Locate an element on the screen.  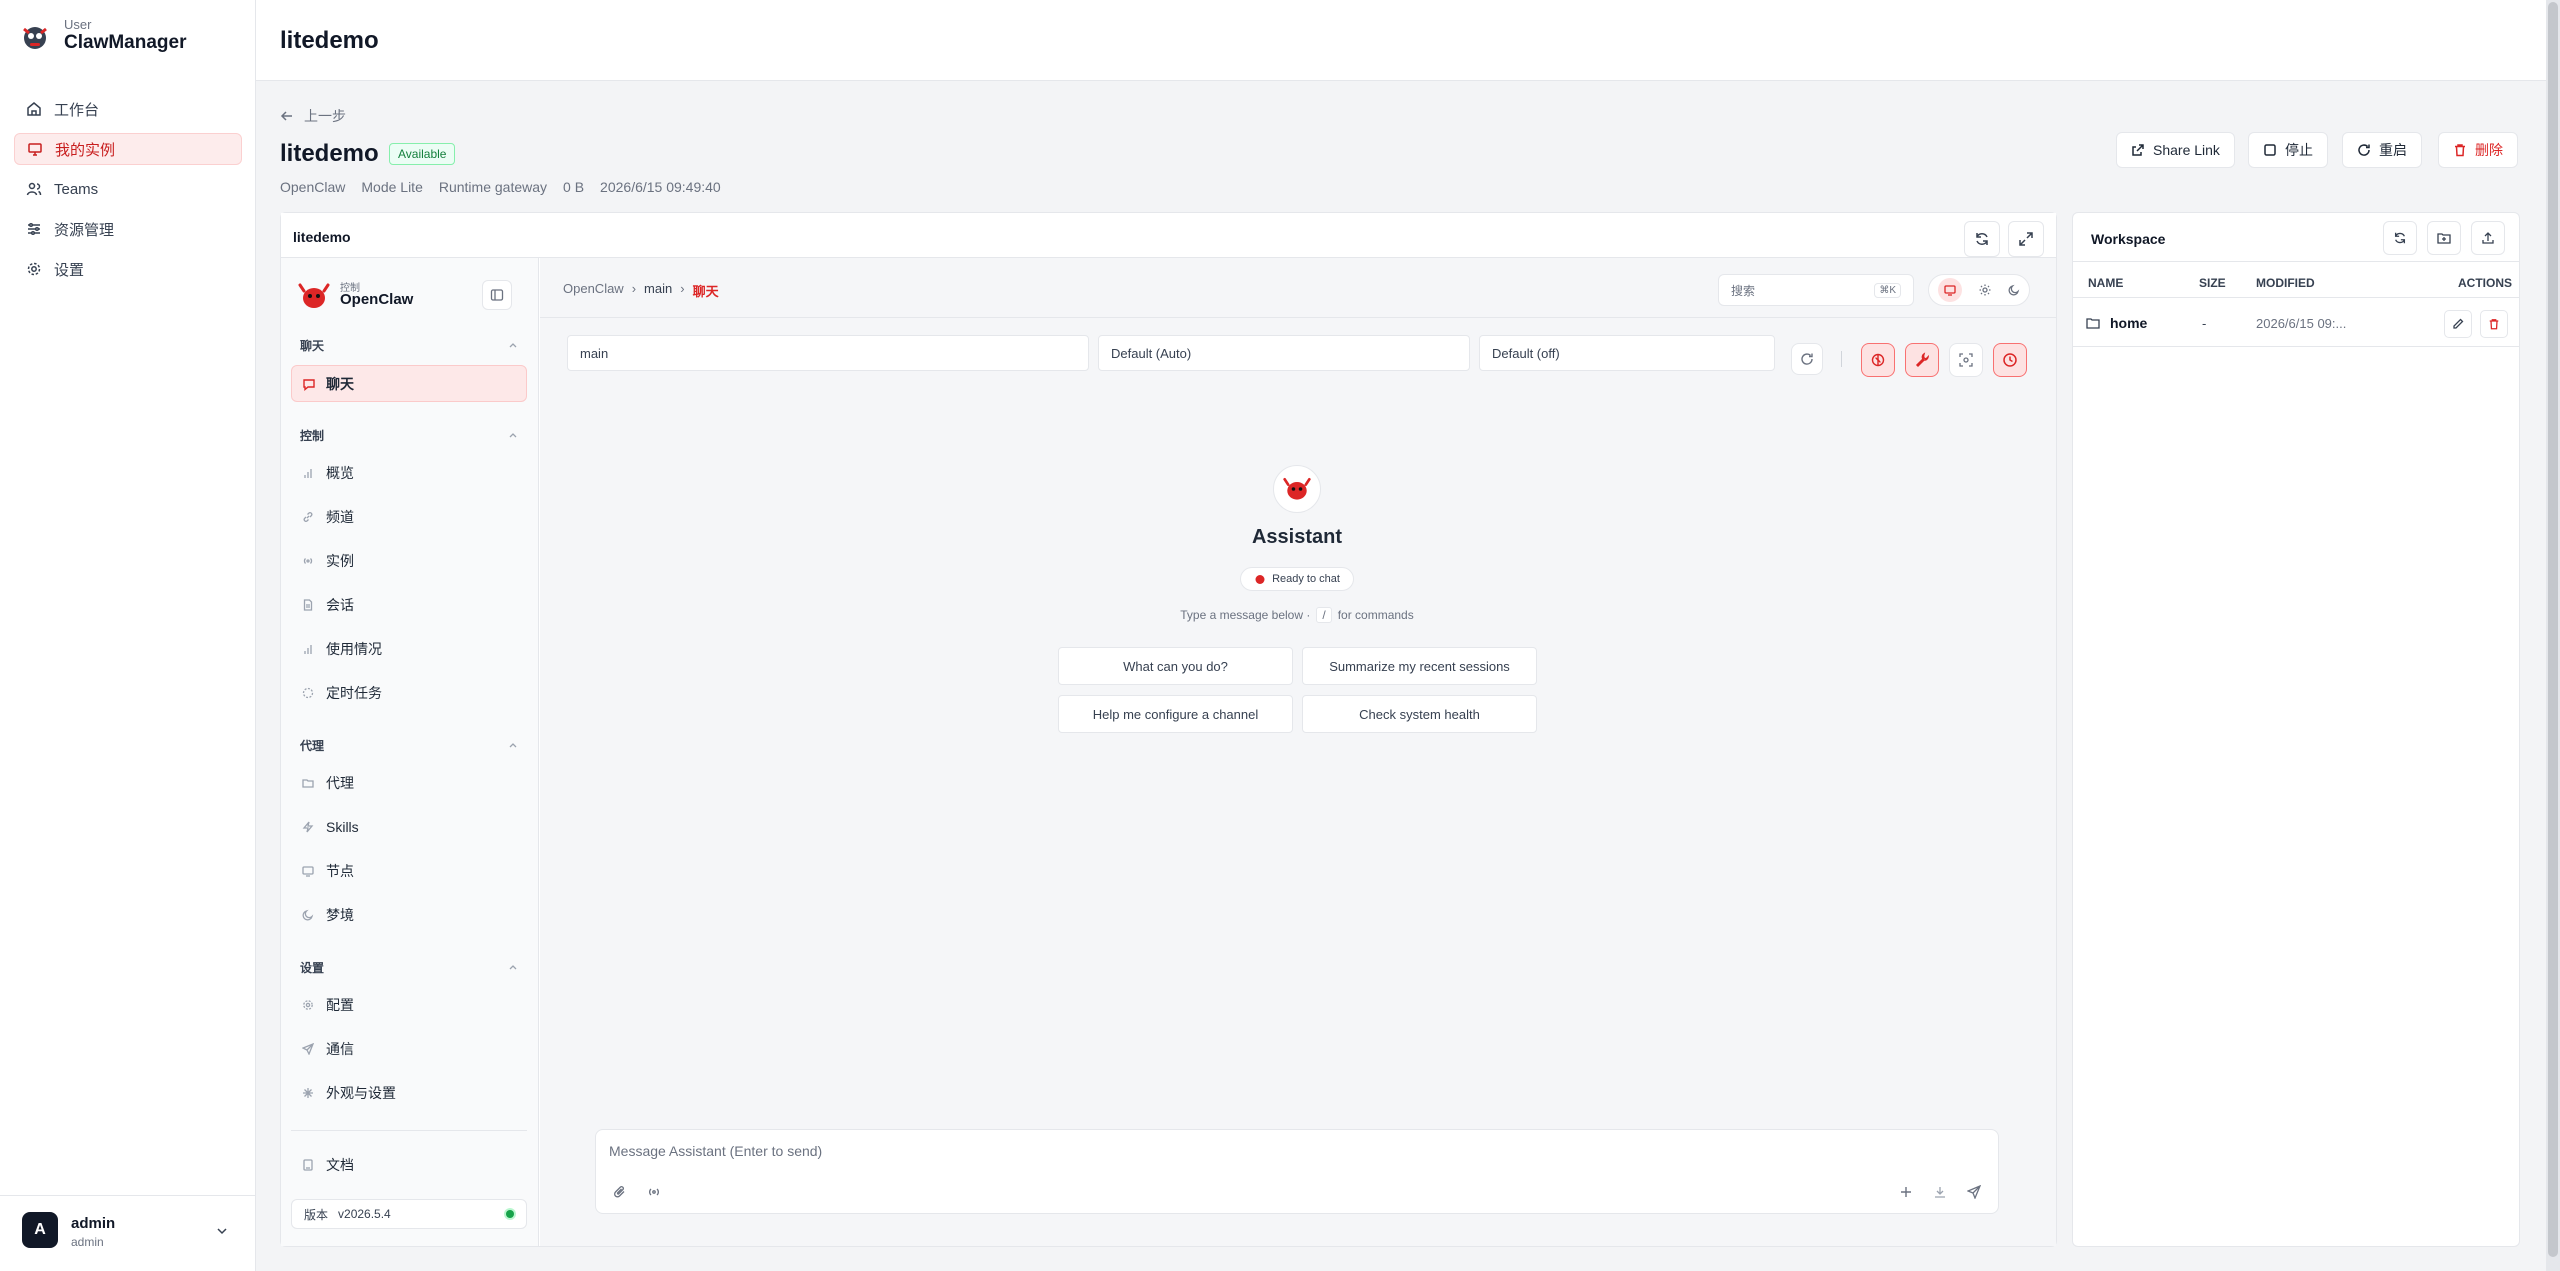
message-input: Message Assistant (Enter to send) is located at coordinates (715, 1151).